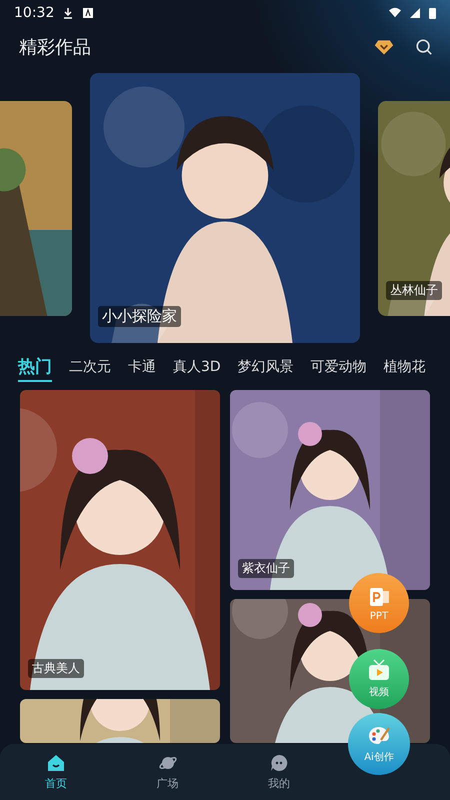 This screenshot has height=800, width=450. Describe the element at coordinates (197, 367) in the screenshot. I see `category-tab: 真人3D` at that location.